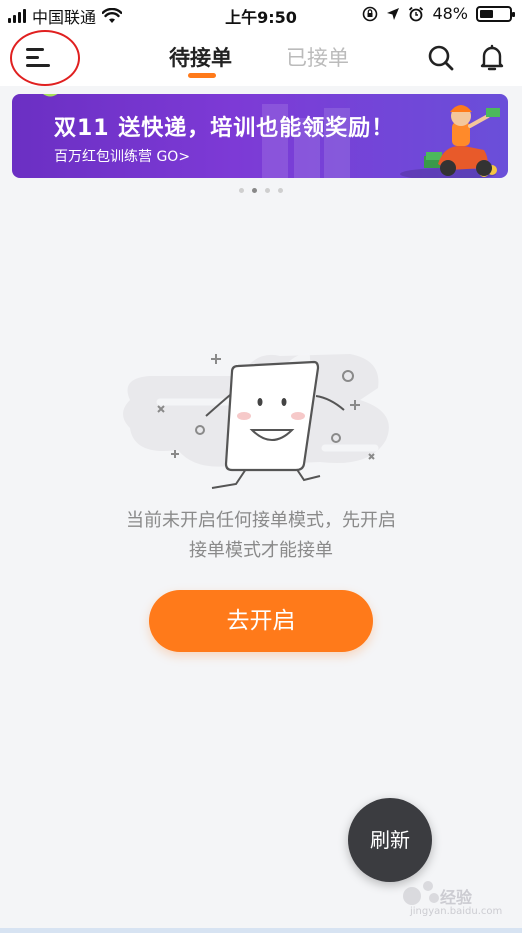 Image resolution: width=522 pixels, height=933 pixels. Describe the element at coordinates (486, 13) in the screenshot. I see `battery-fill` at that location.